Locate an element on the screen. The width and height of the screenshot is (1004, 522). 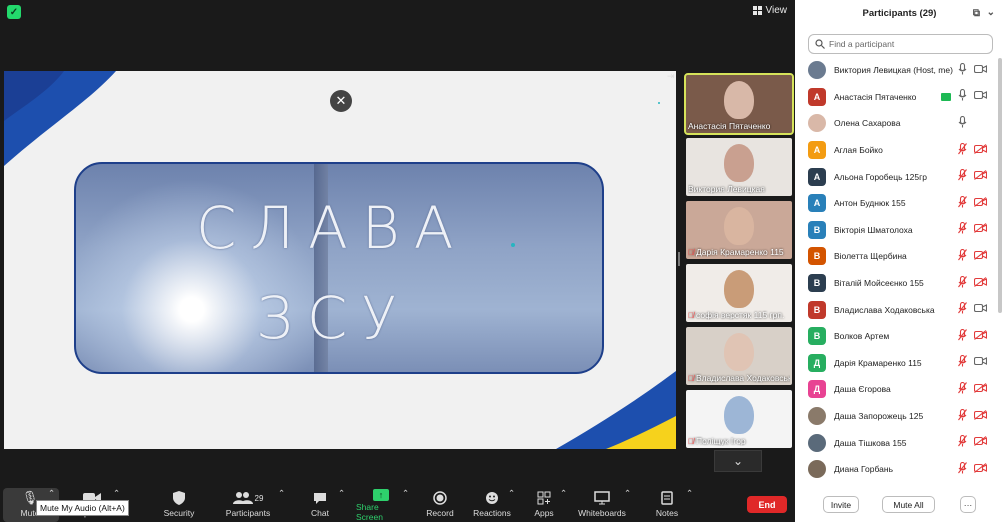
video-thumbnail: 🎙̸ Поліщук Ігор is located at coordinates (739, 419).